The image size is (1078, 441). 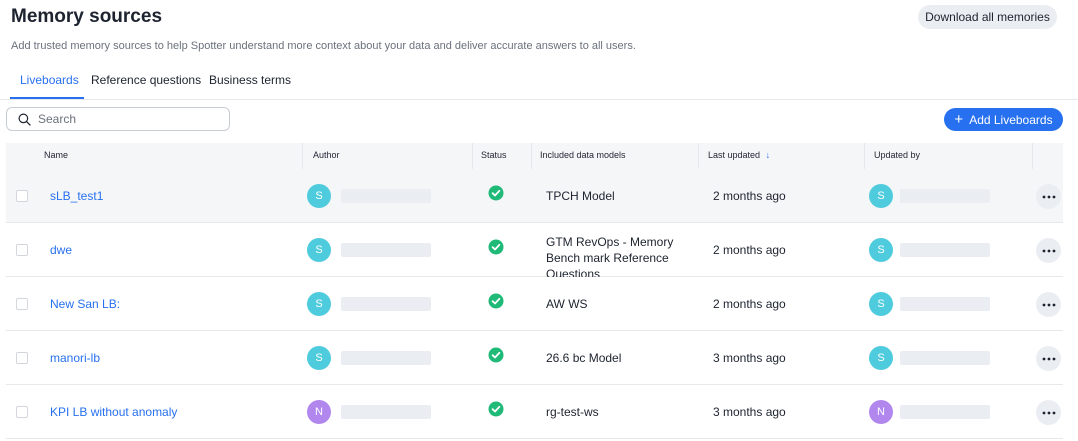 I want to click on search-box, so click(x=118, y=119).